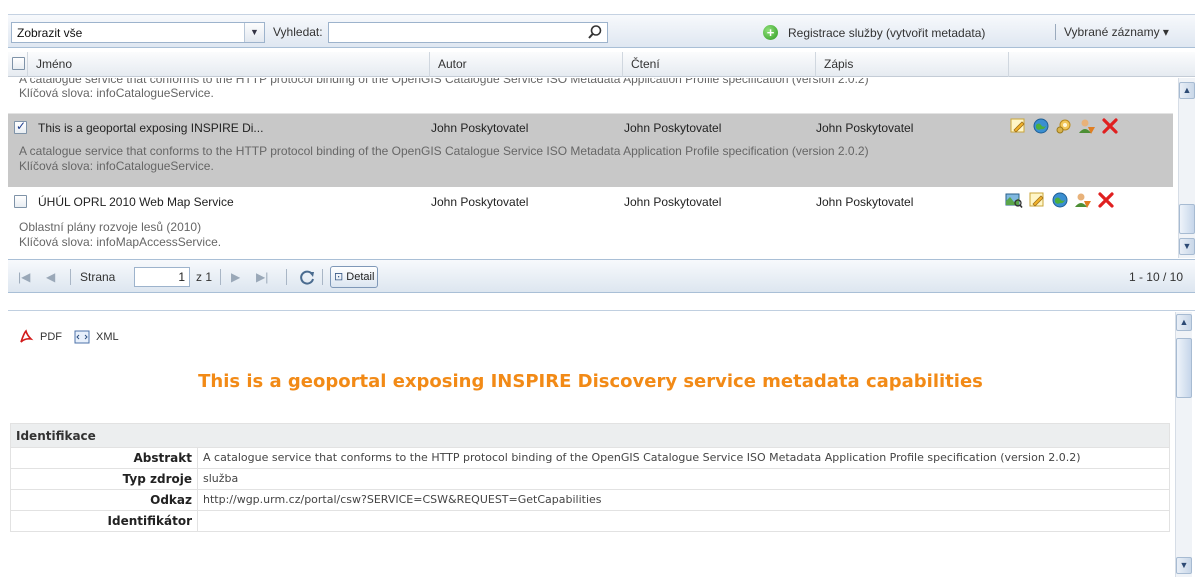  I want to click on metadata-row: Identifikátor, so click(590, 521).